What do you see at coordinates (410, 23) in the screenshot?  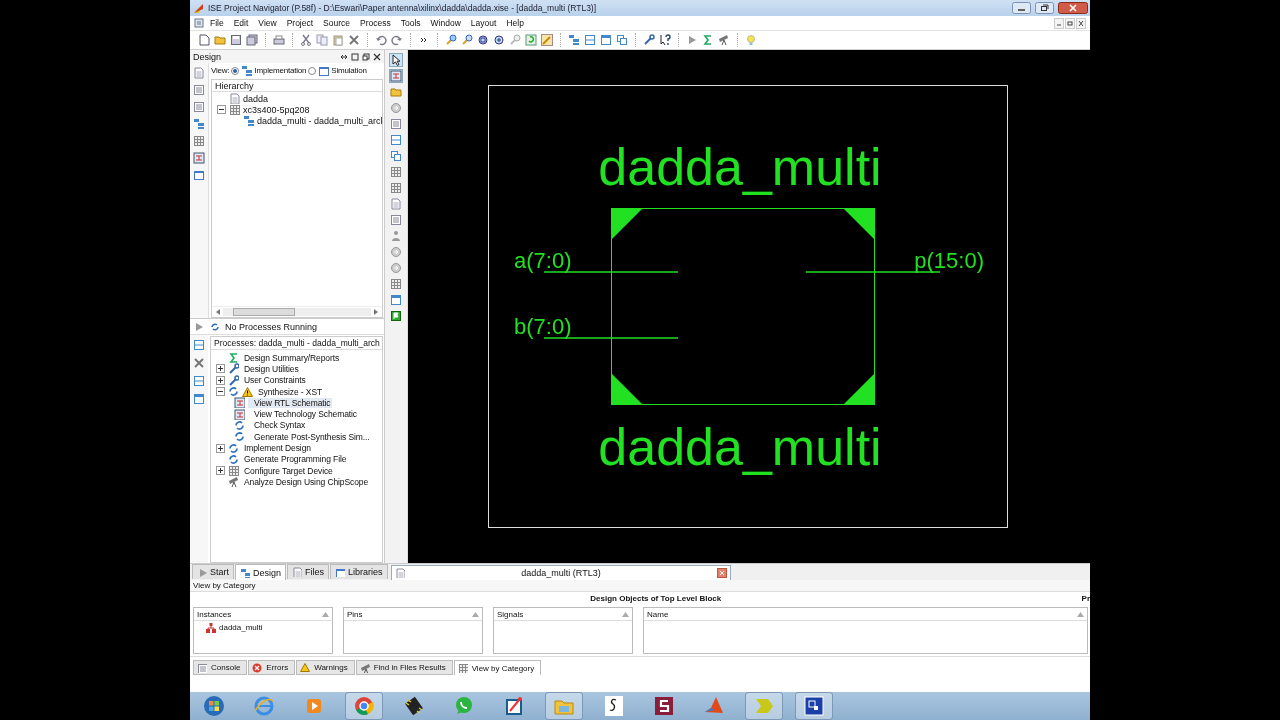 I see `menu-item: Tools` at bounding box center [410, 23].